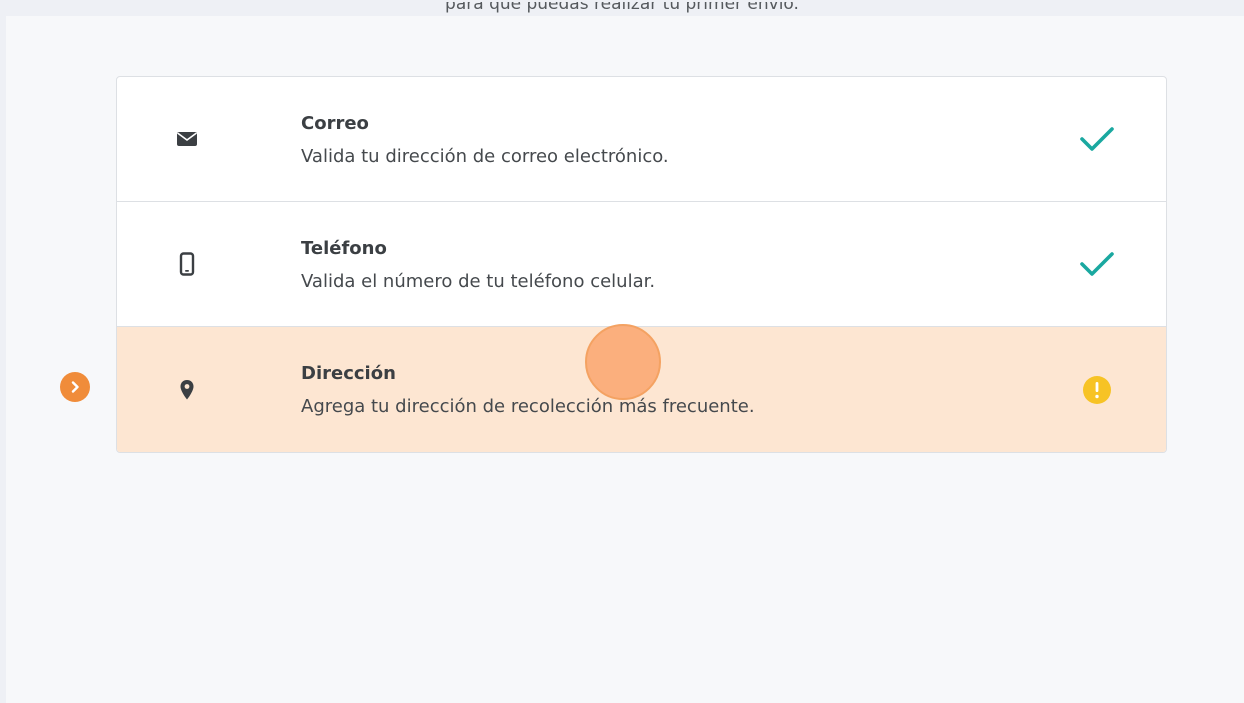 This screenshot has width=1244, height=703. Describe the element at coordinates (187, 139) in the screenshot. I see `envelope-icon` at that location.